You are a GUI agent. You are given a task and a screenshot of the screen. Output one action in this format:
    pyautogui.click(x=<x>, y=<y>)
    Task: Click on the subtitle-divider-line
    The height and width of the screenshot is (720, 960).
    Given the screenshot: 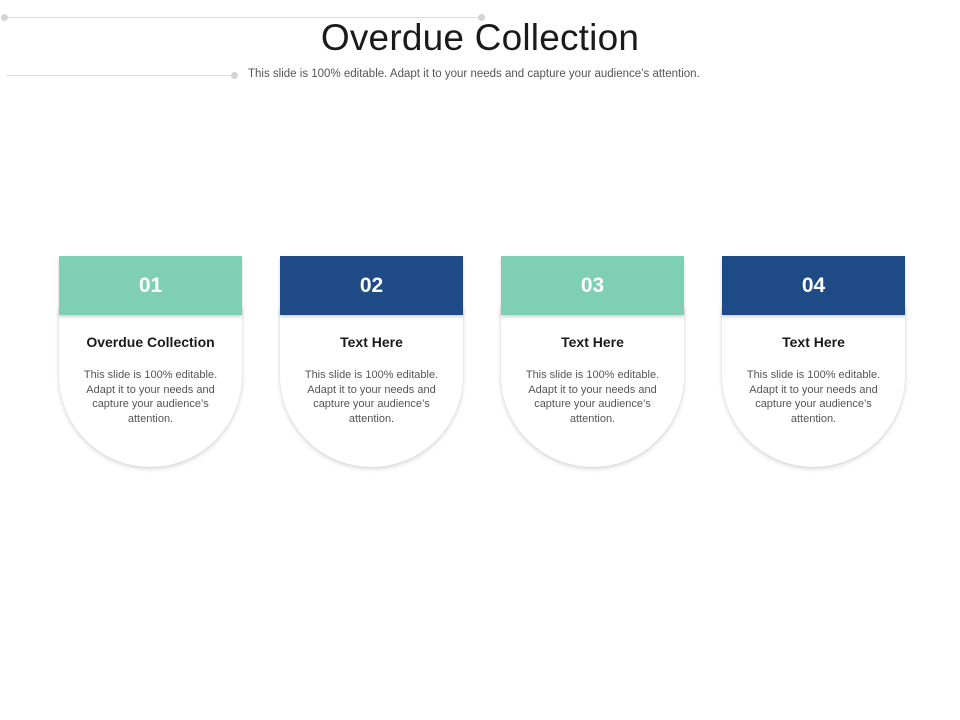 What is the action you would take?
    pyautogui.click(x=120, y=75)
    